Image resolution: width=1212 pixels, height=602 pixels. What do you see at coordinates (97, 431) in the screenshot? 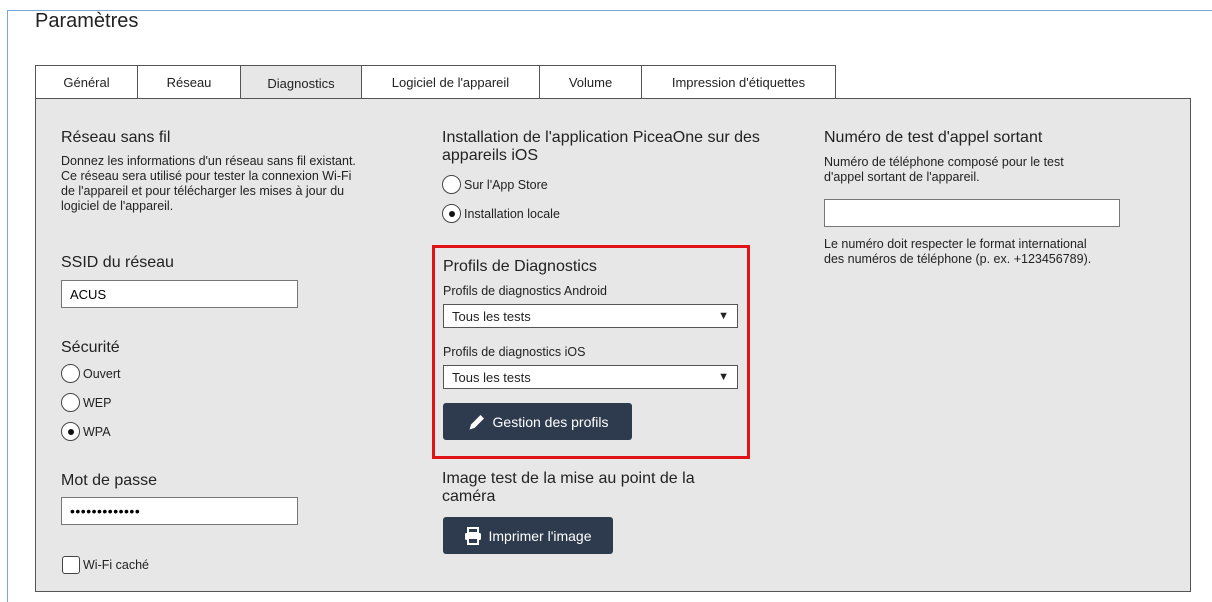
I see `security-wpa-label: WPA` at bounding box center [97, 431].